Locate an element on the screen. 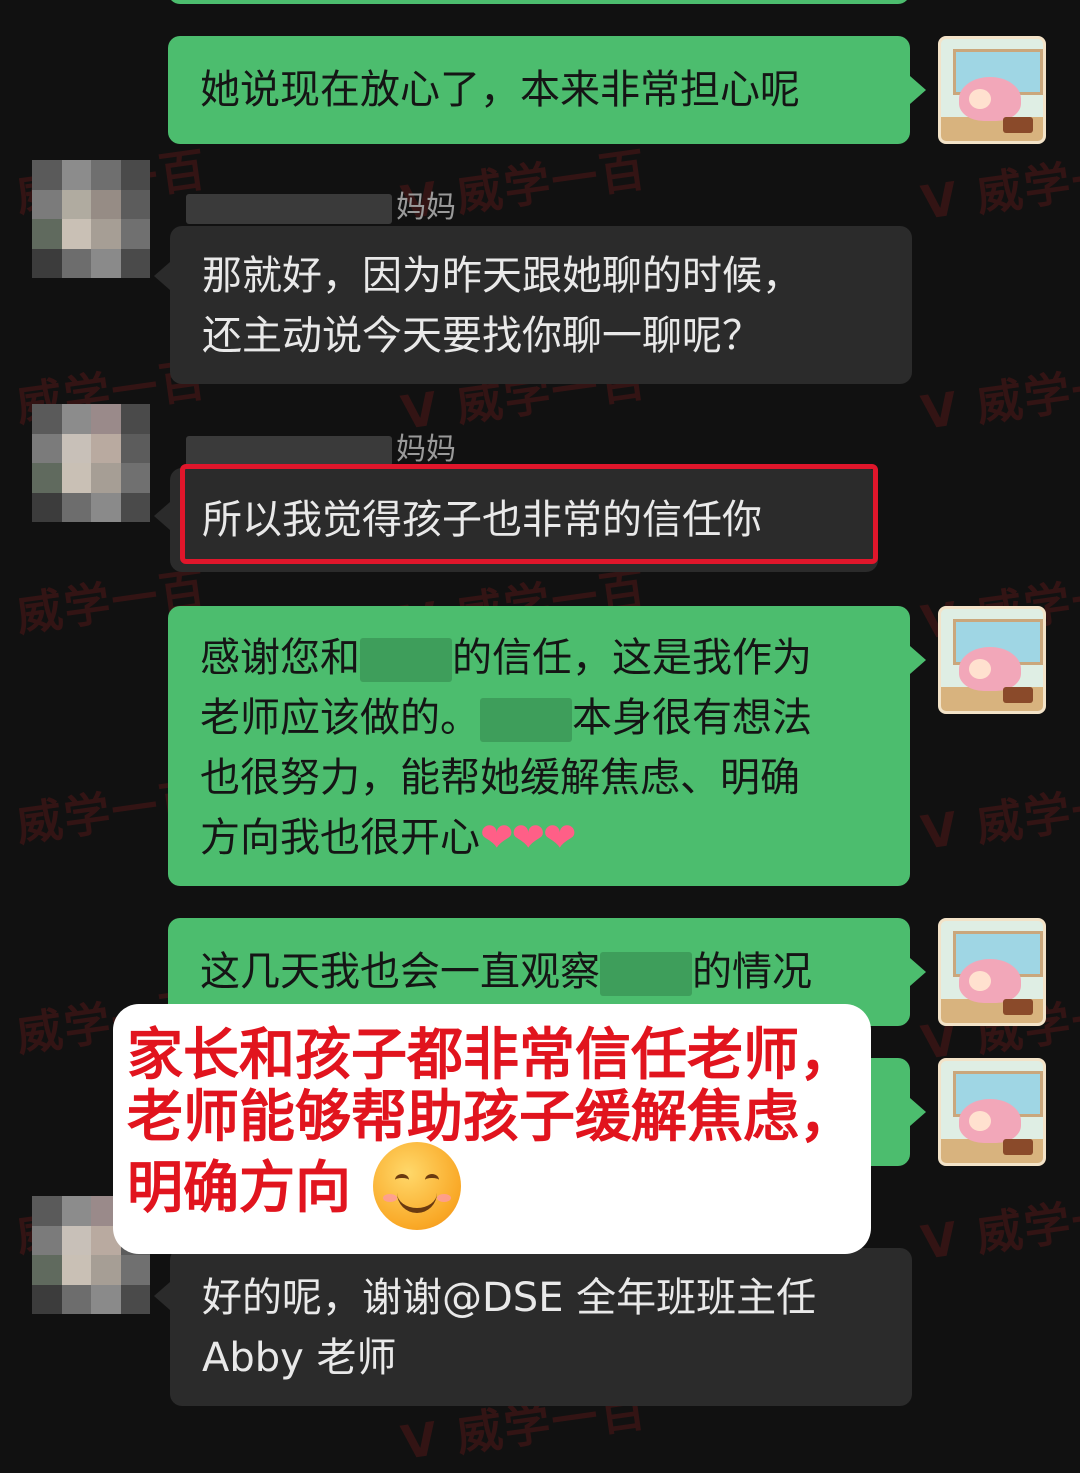 Image resolution: width=1080 pixels, height=1473 pixels. message-line: 方向我也很开心❤❤❤ is located at coordinates (388, 838).